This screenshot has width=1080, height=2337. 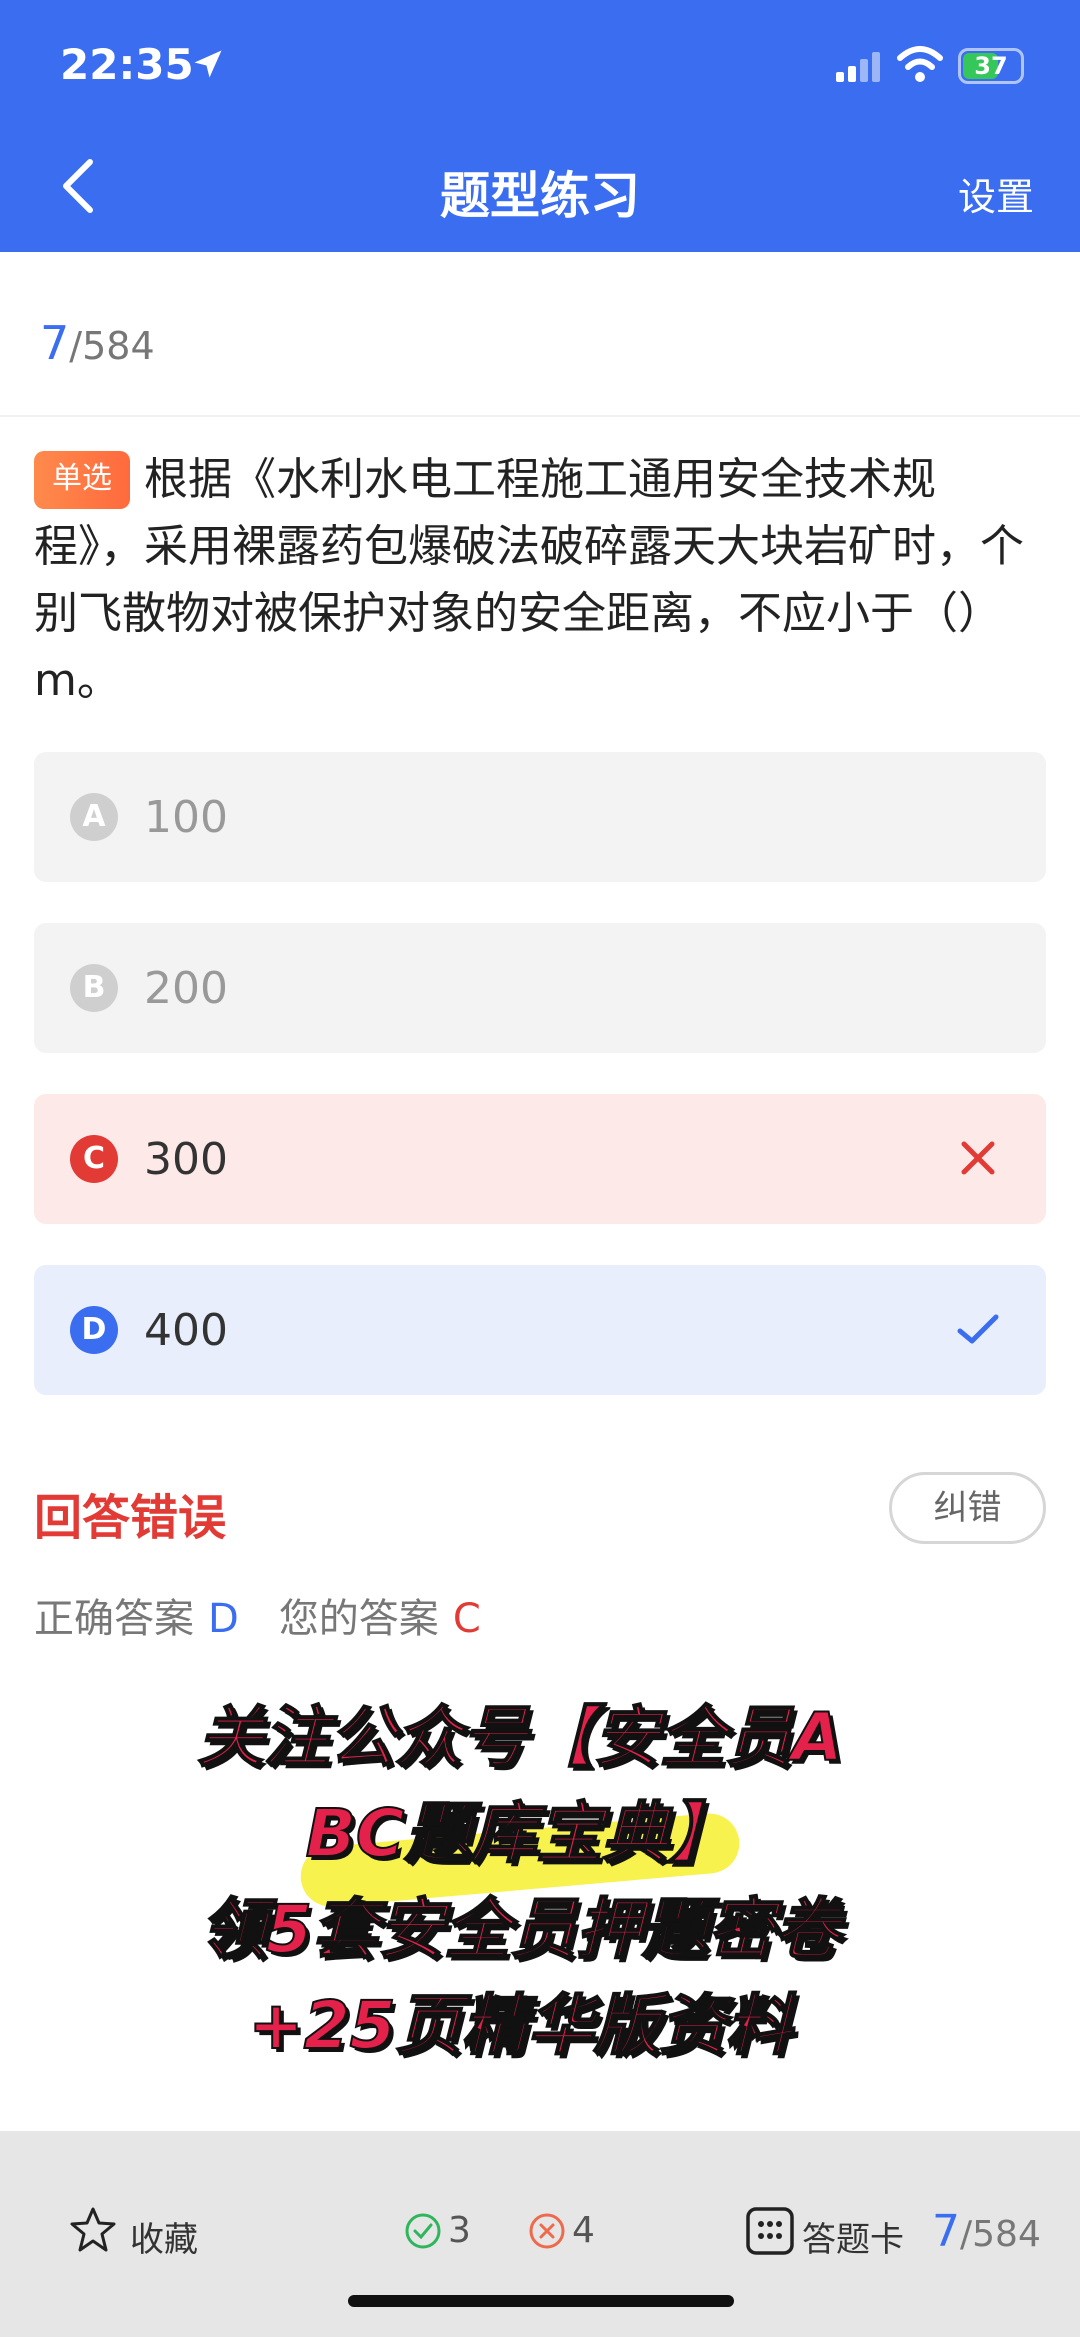 What do you see at coordinates (94, 817) in the screenshot?
I see `option-letter: A` at bounding box center [94, 817].